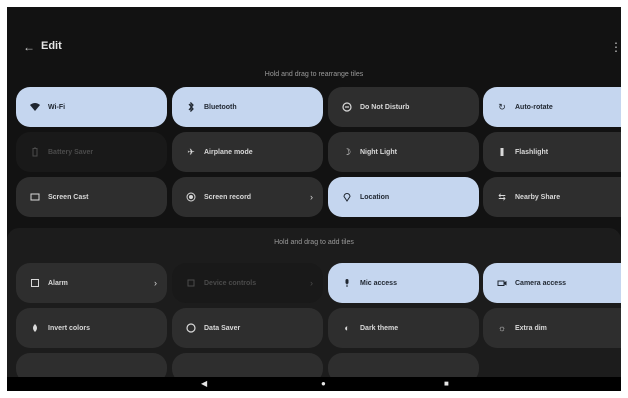  Describe the element at coordinates (502, 107) in the screenshot. I see `rotate-icon: ↻` at that location.